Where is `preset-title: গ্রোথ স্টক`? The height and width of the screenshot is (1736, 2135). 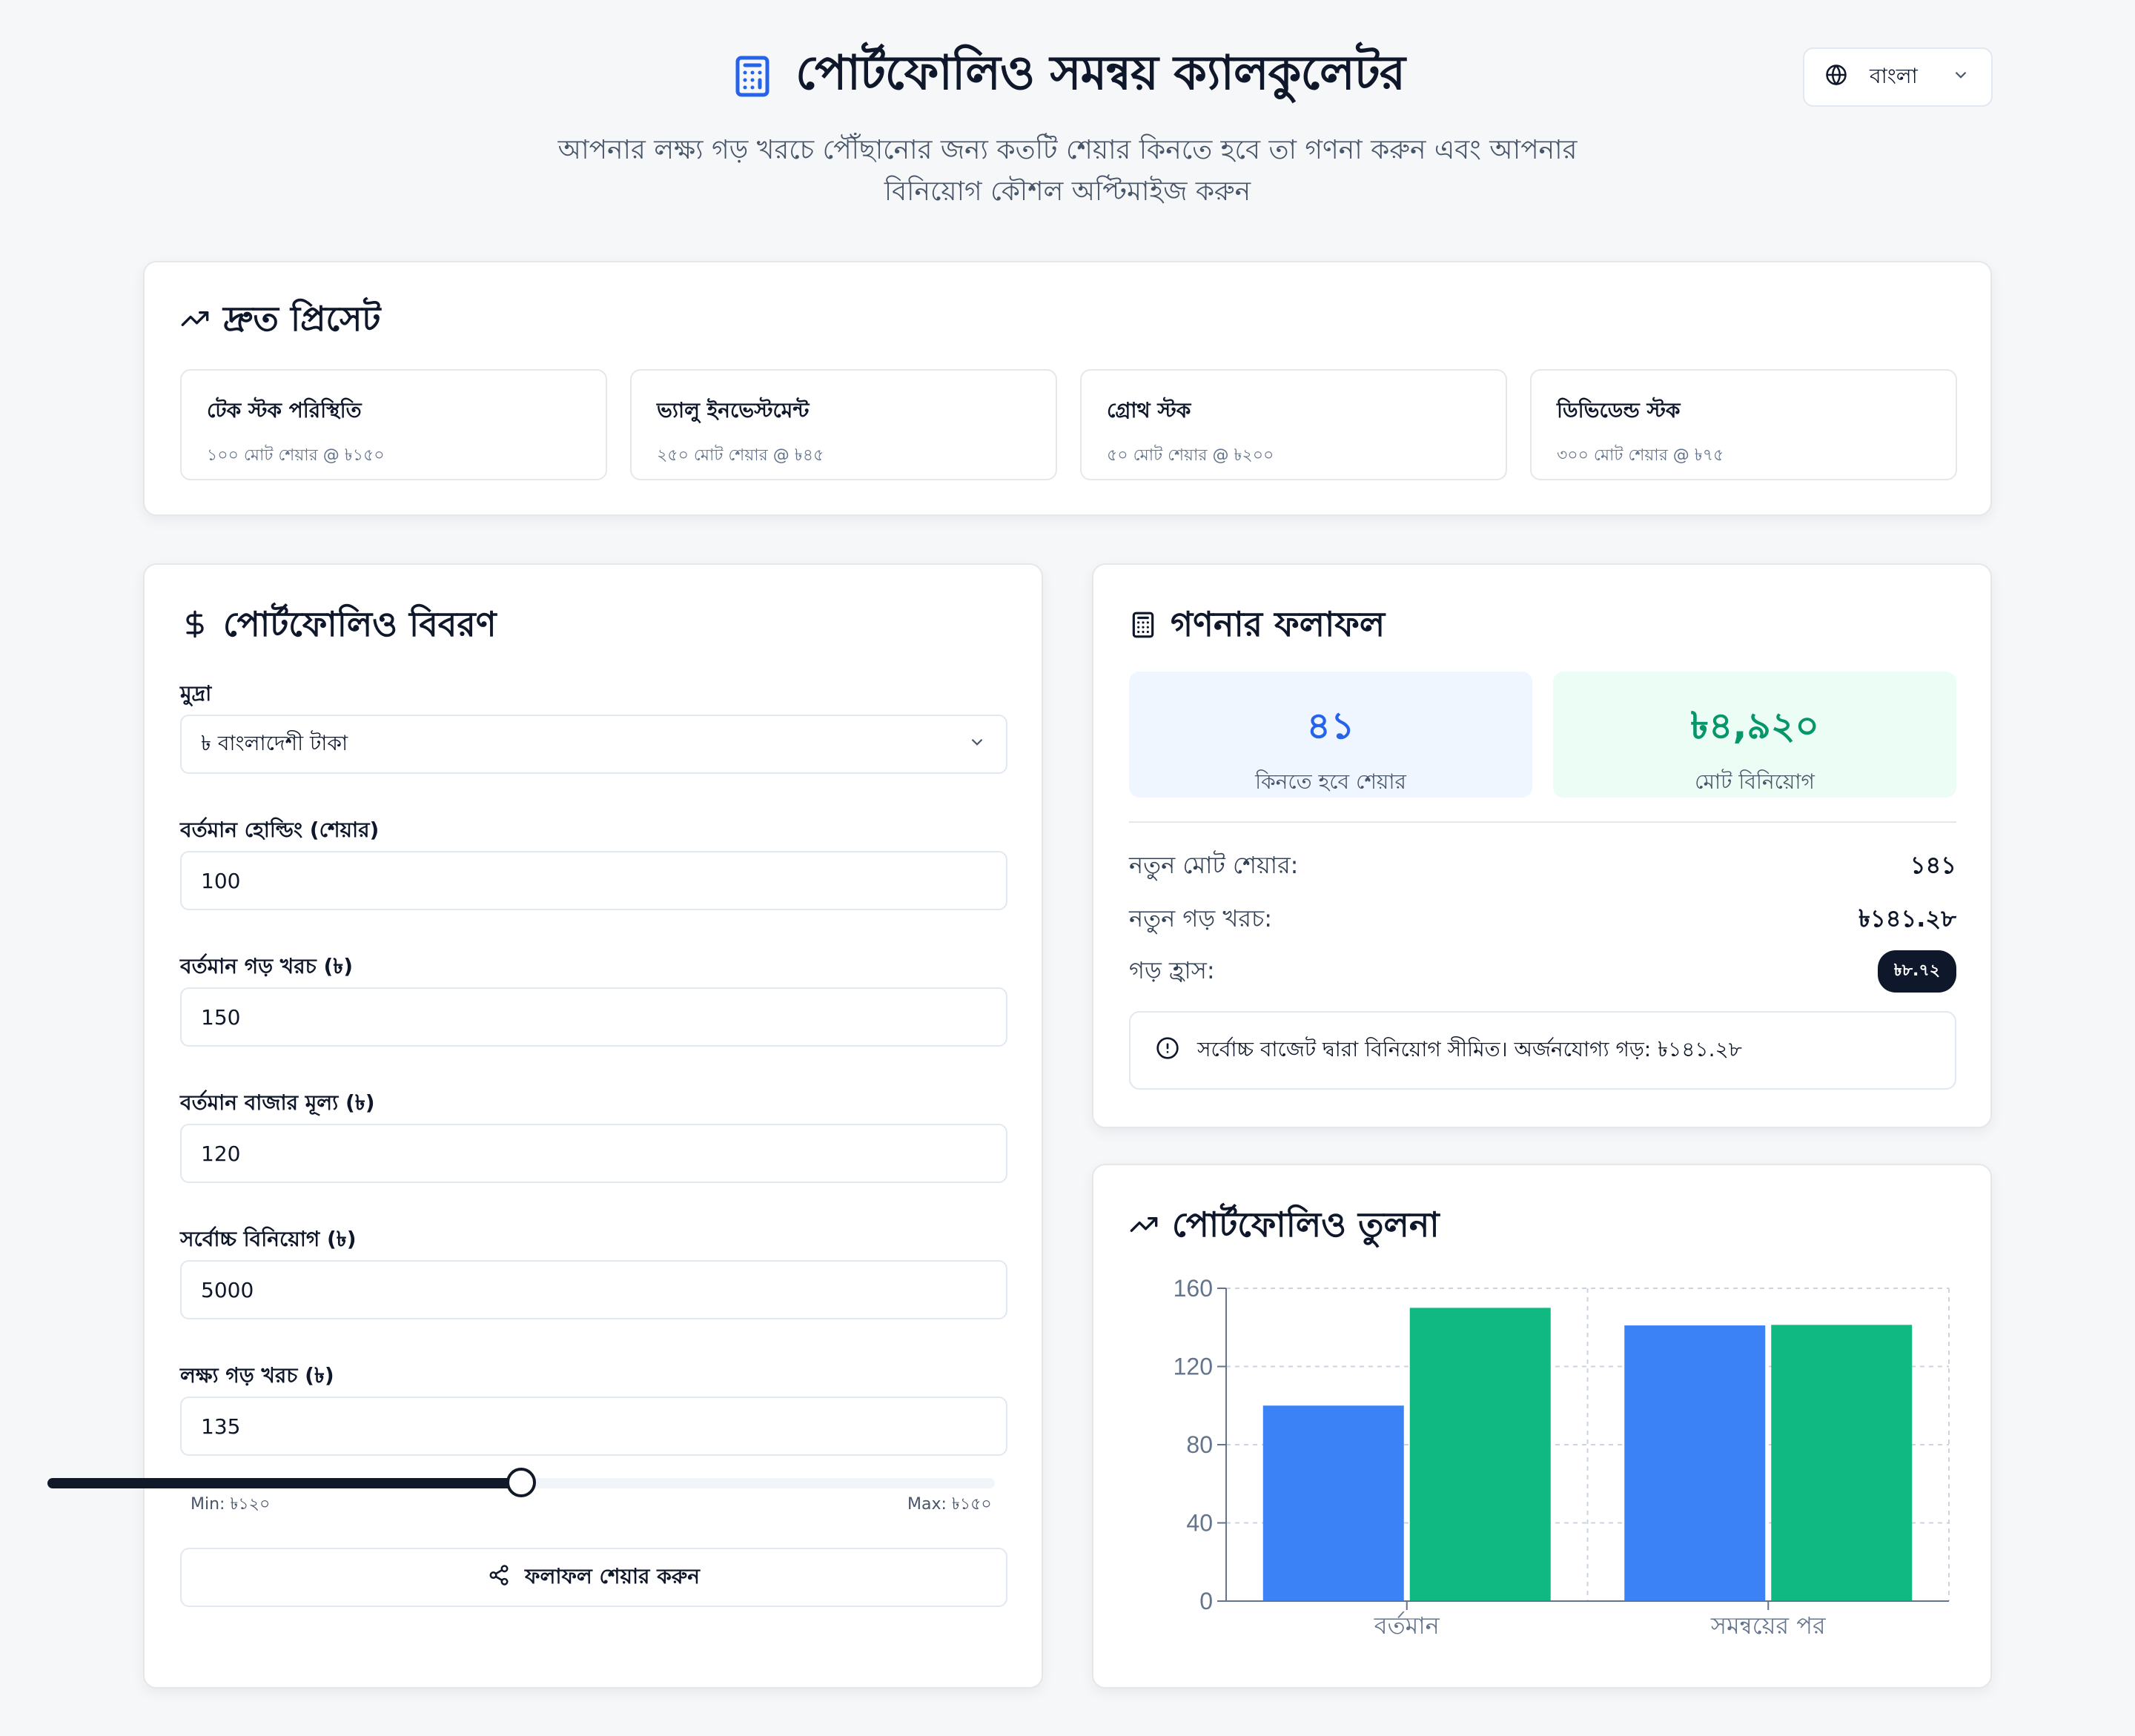 preset-title: গ্রোথ স্টক is located at coordinates (1149, 410).